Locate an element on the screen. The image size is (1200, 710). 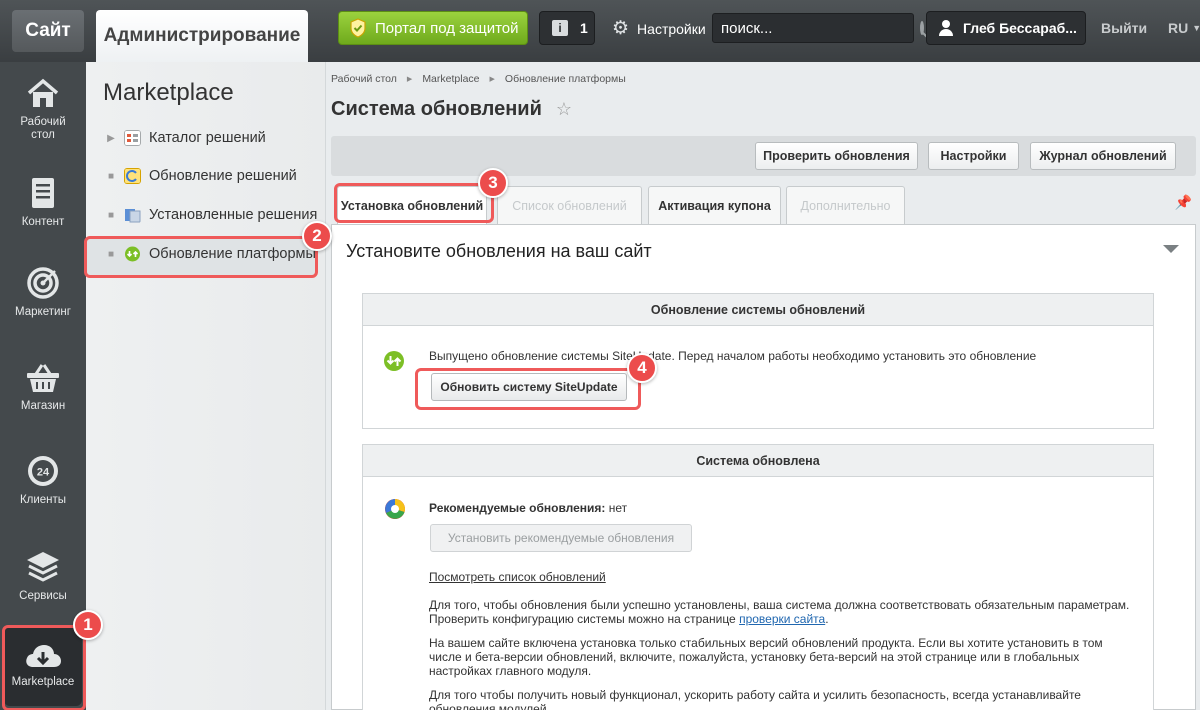
page-title-row: Система обновлений ☆ is located at coordinates (451, 109).